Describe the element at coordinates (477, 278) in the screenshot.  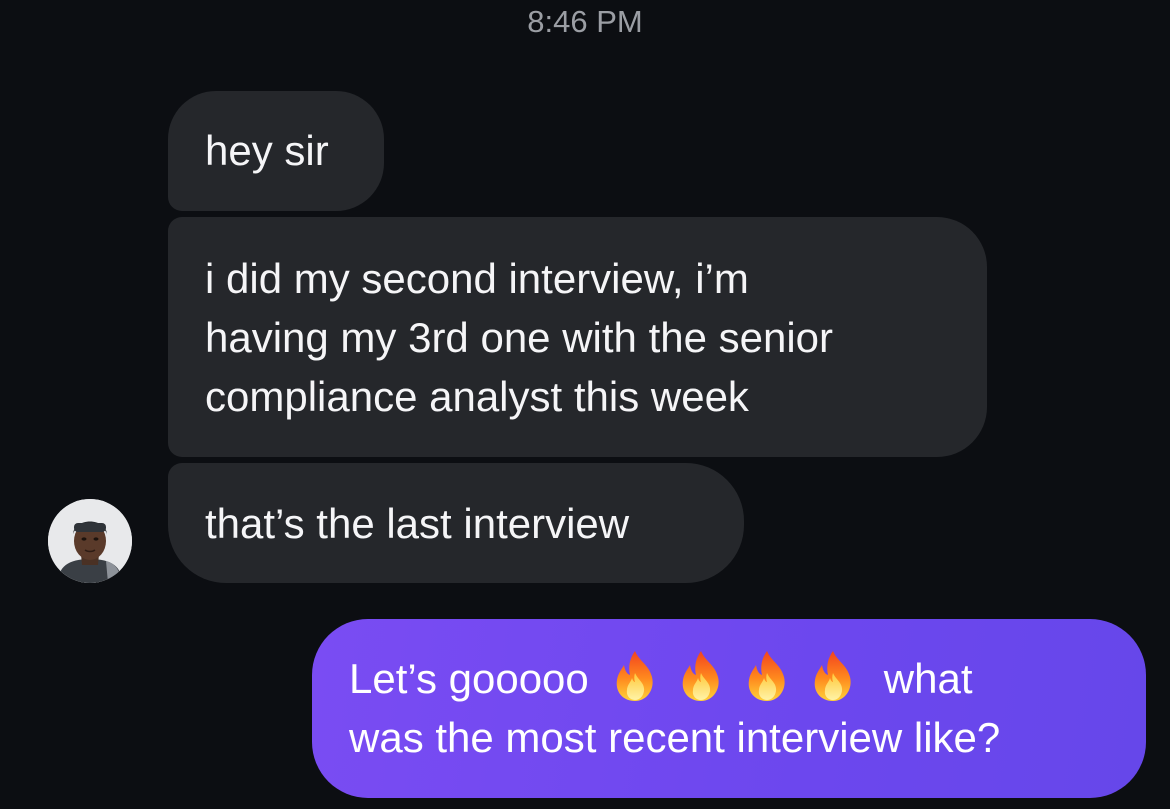
I see `message-text-line: i did my second interview, i’m` at that location.